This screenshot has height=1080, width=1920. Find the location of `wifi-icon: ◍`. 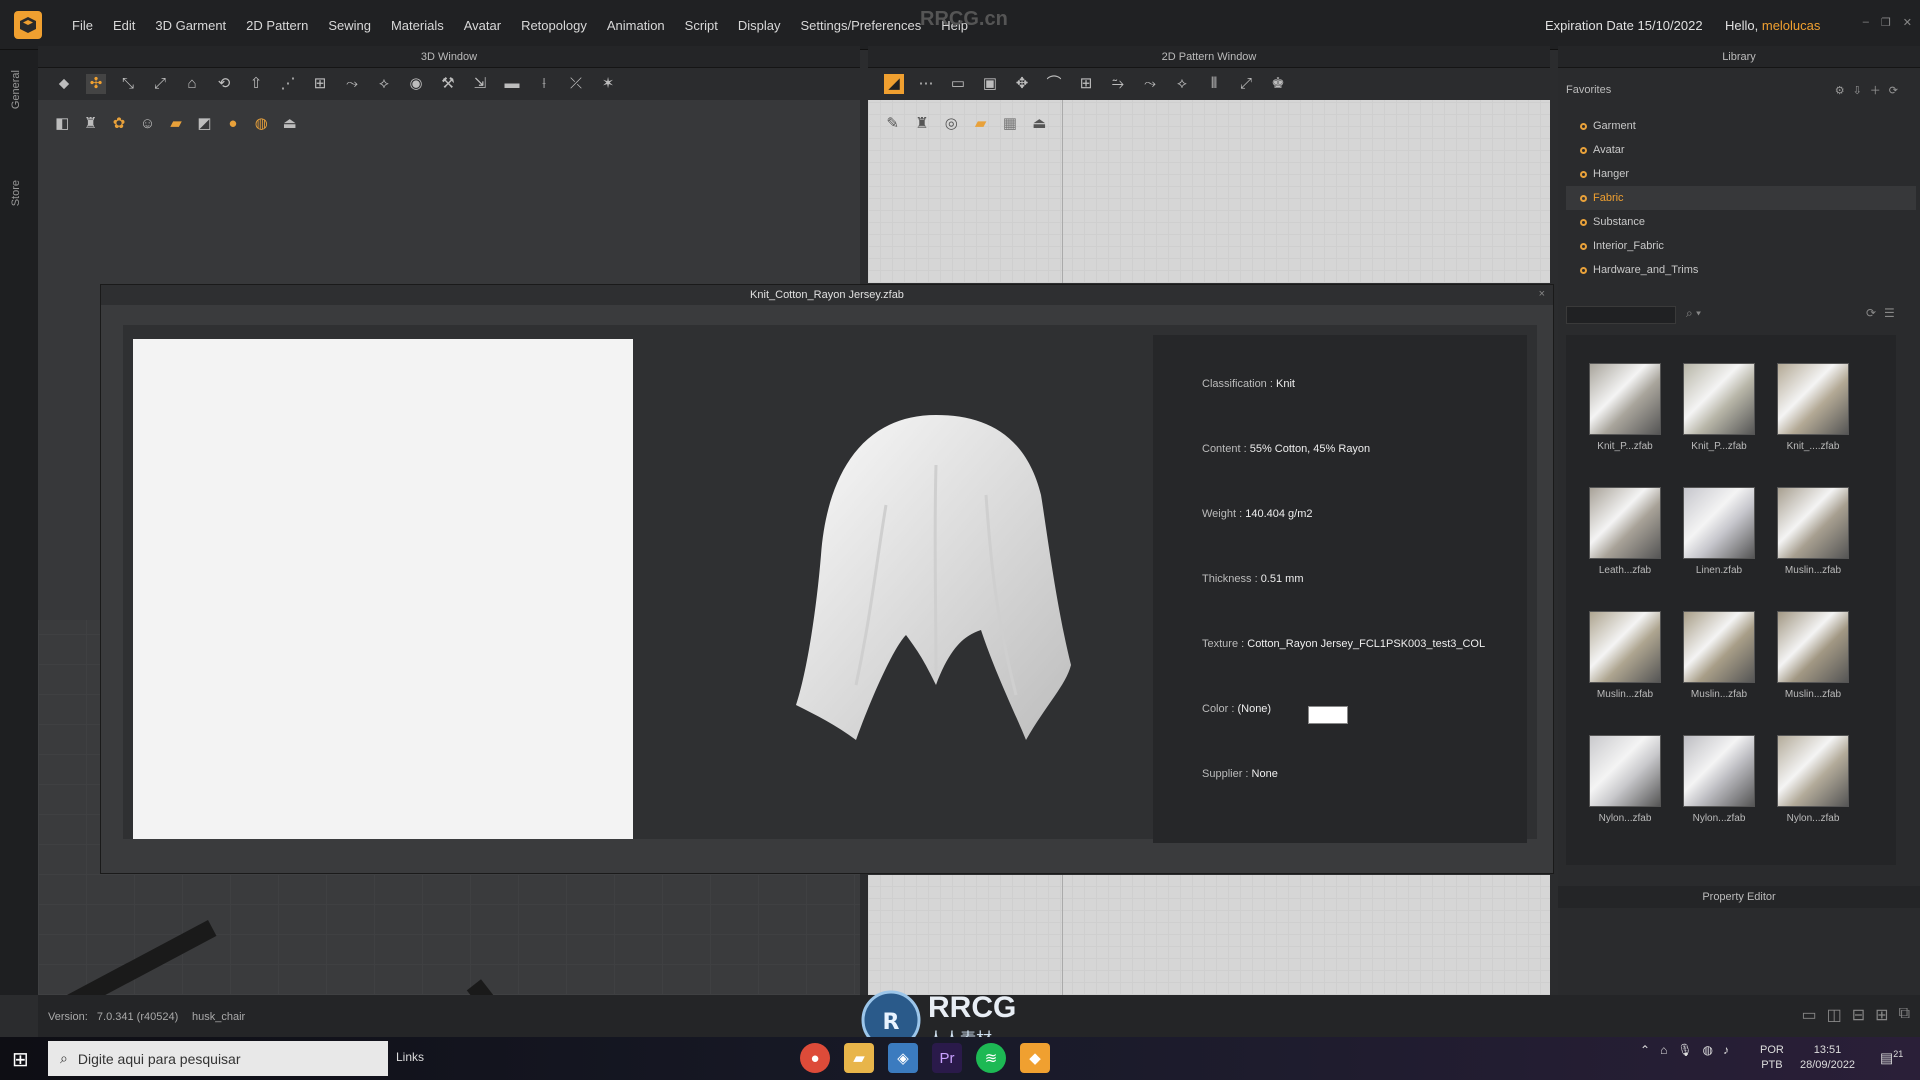

wifi-icon: ◍ is located at coordinates (1708, 1050).